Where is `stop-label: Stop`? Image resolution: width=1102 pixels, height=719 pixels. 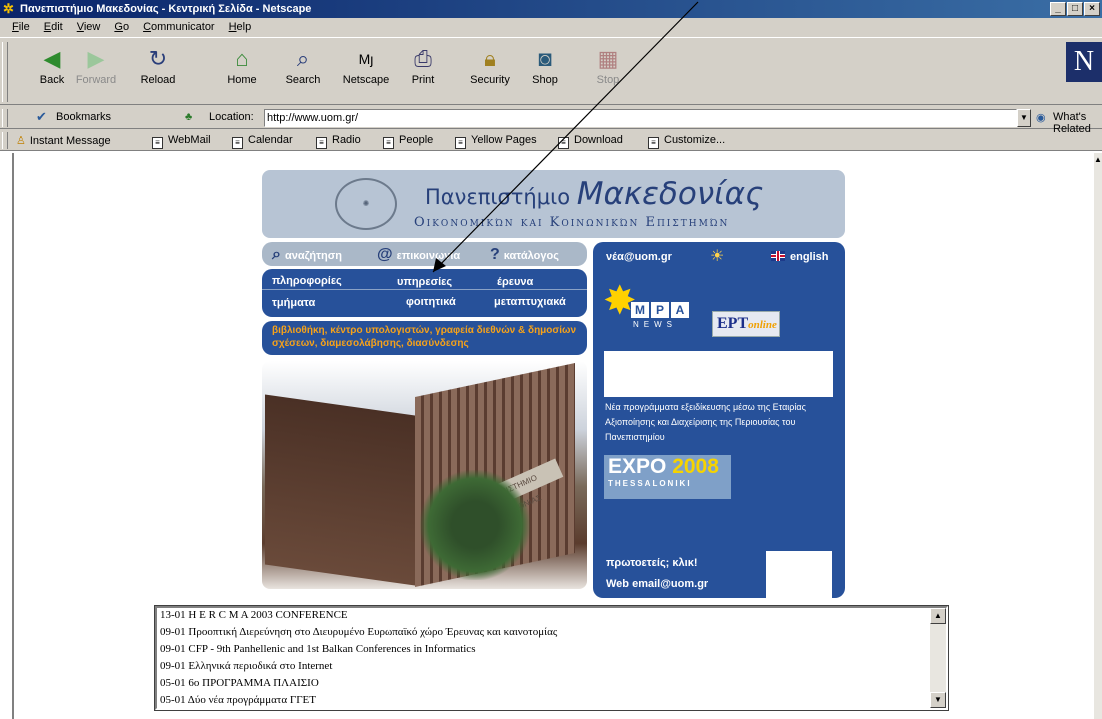 stop-label: Stop is located at coordinates (608, 80).